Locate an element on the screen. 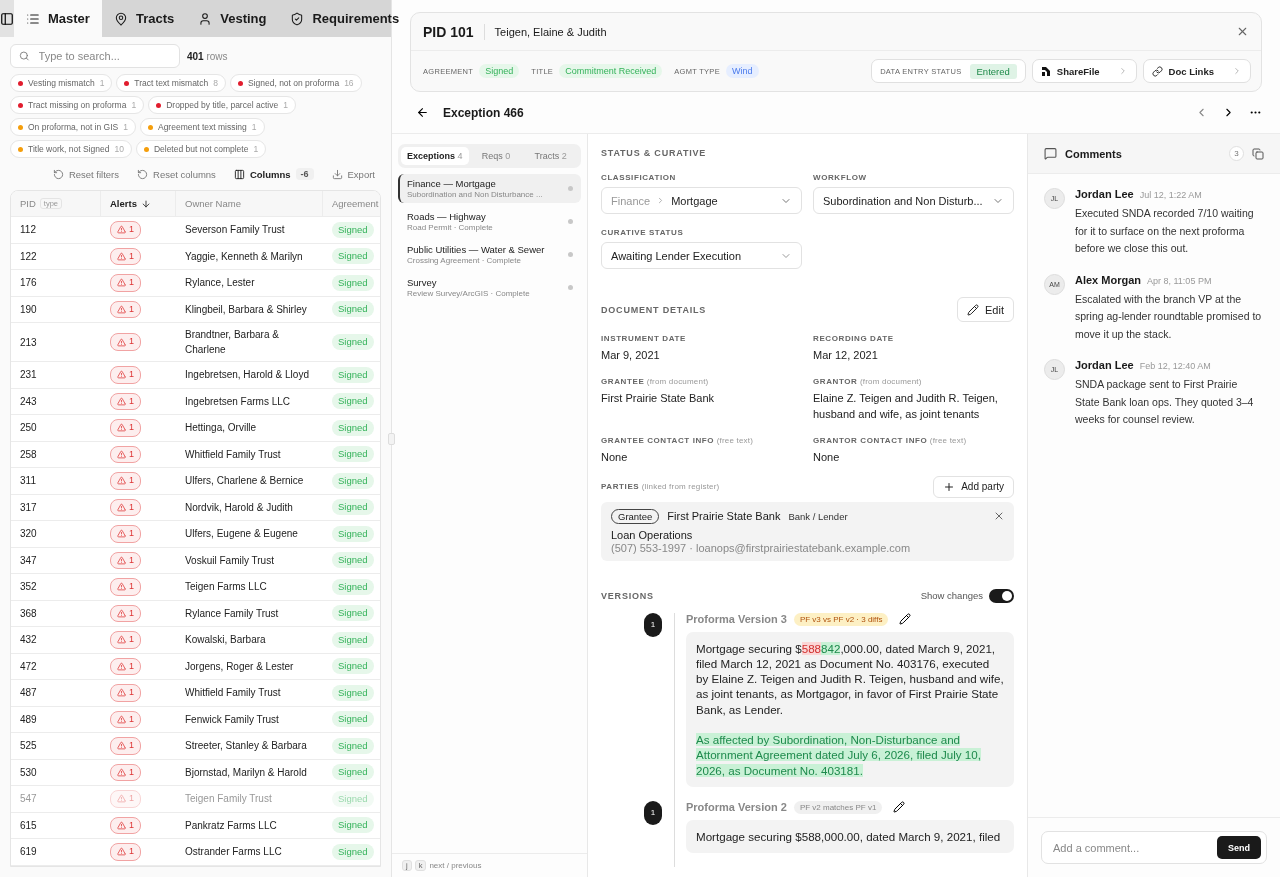  classification-select: Finance Mortgage is located at coordinates (701, 200).